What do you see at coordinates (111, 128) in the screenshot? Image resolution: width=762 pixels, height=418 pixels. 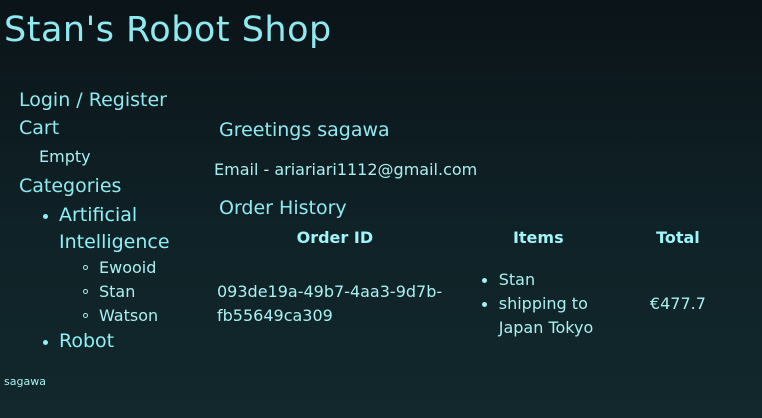 I see `cart-link: Cart` at bounding box center [111, 128].